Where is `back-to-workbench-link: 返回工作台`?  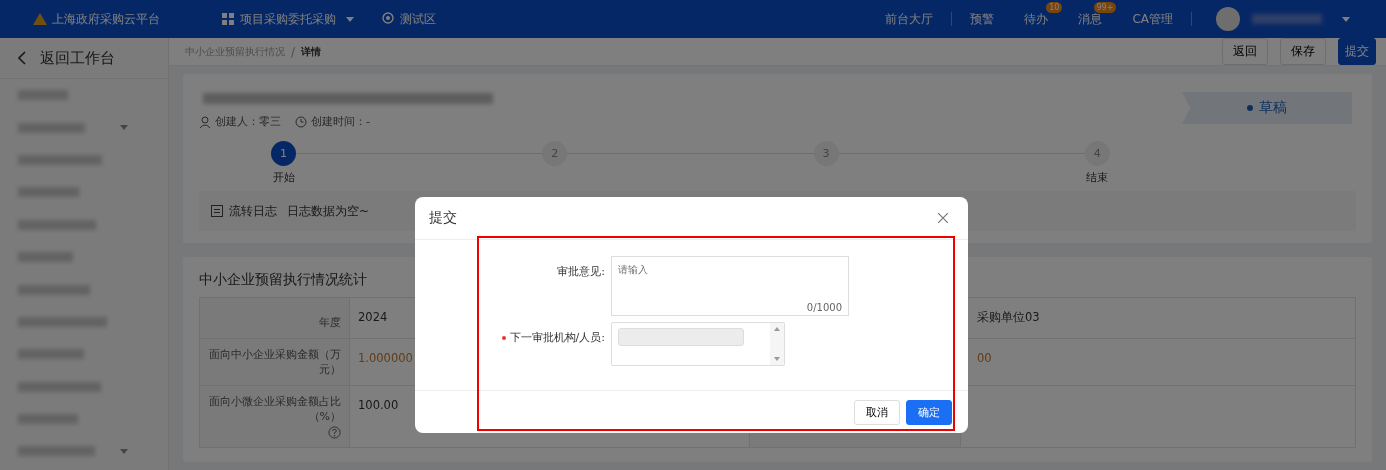 back-to-workbench-link: 返回工作台 is located at coordinates (77, 58).